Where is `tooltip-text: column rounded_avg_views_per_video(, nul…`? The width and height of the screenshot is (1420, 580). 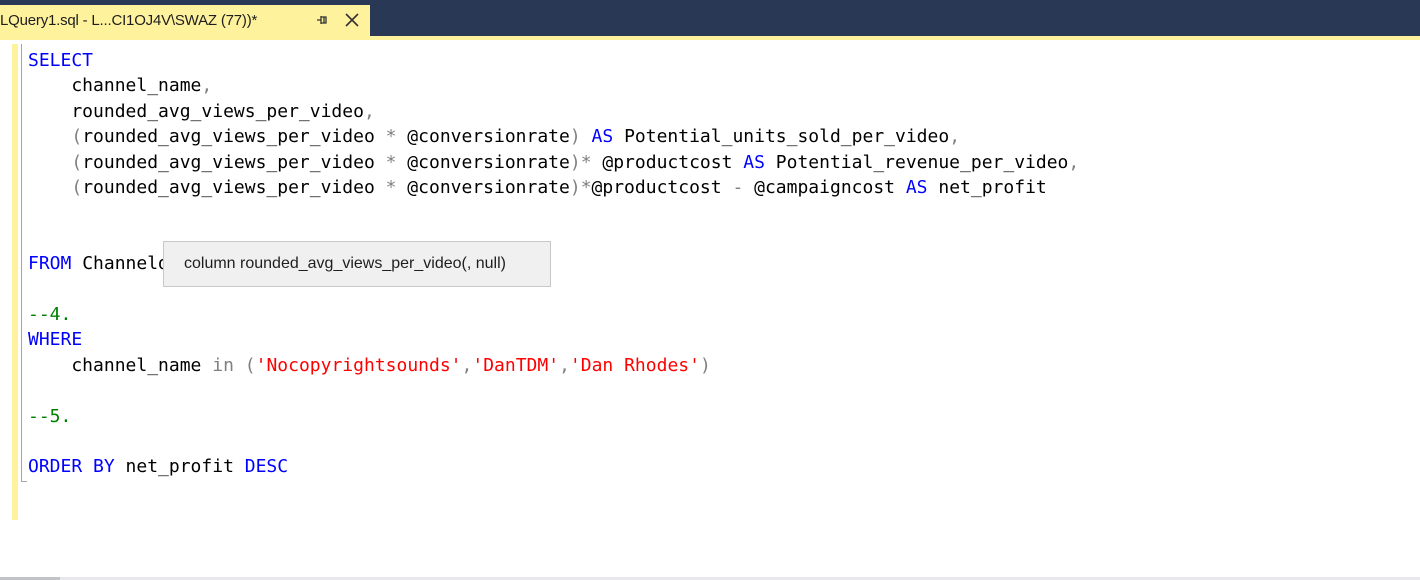 tooltip-text: column rounded_avg_views_per_video(, nul… is located at coordinates (345, 263).